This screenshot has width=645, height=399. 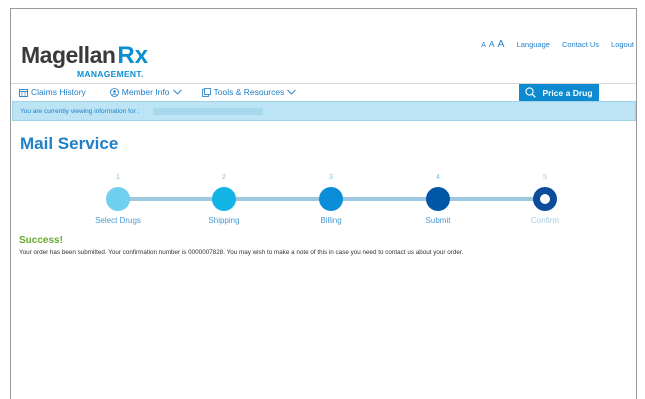 I want to click on page-title: Mail Service, so click(x=69, y=143).